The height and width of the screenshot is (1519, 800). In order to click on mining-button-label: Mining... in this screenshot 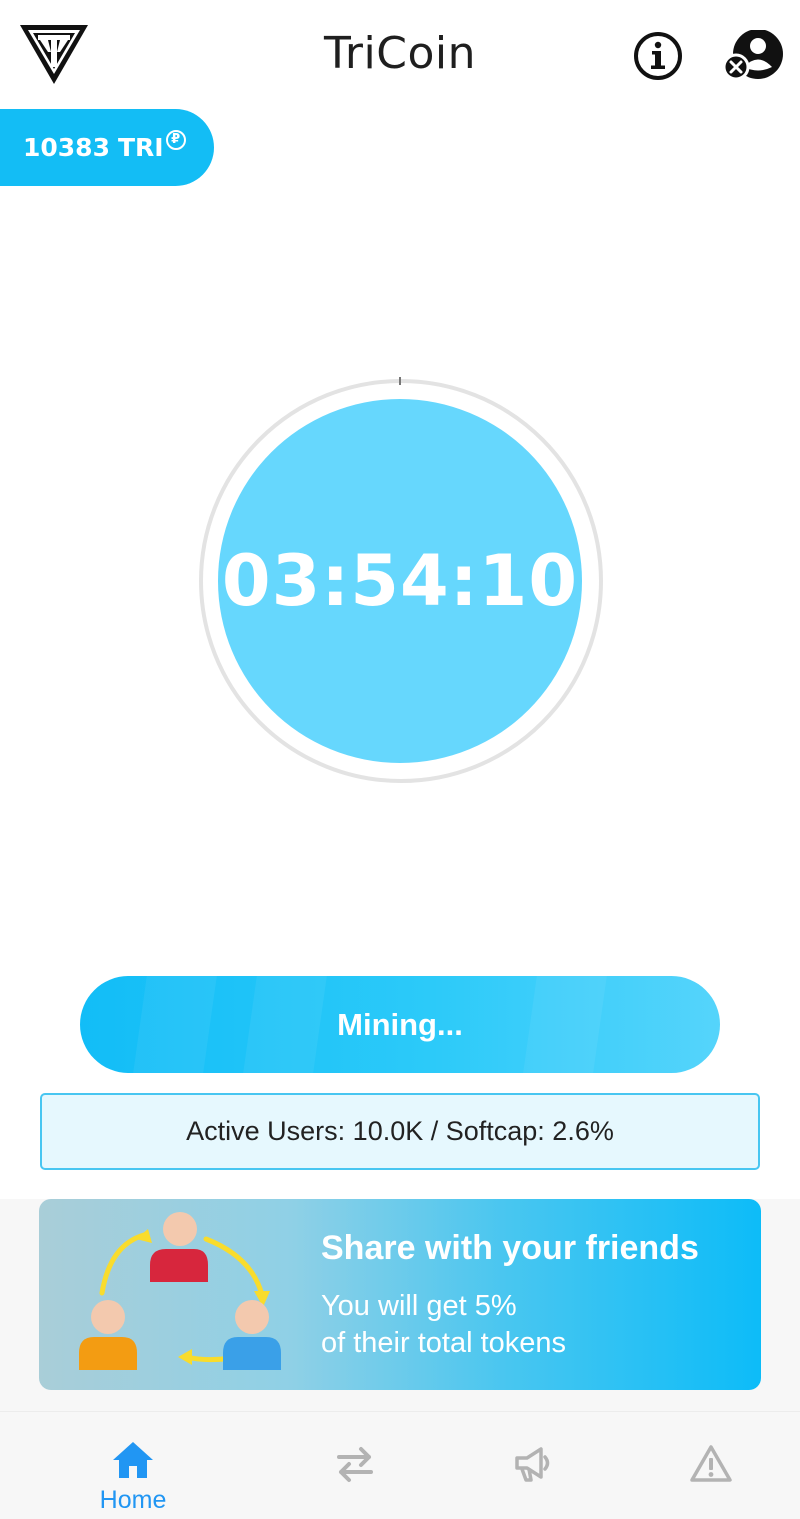, I will do `click(400, 1024)`.